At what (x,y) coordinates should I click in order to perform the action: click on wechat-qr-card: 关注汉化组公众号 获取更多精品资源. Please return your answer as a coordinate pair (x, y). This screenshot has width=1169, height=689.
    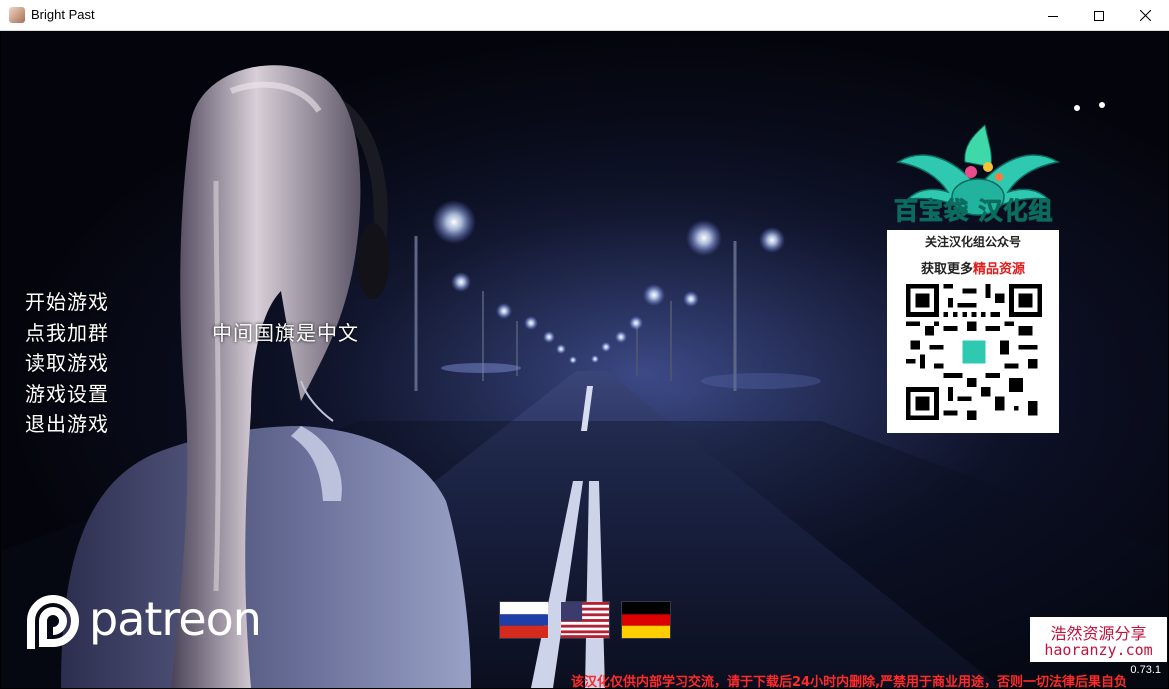
    Looking at the image, I should click on (973, 331).